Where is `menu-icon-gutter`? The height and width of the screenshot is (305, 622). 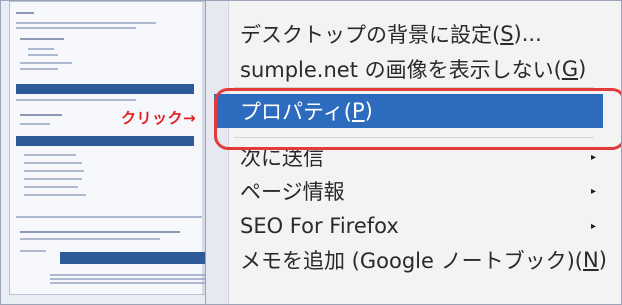
menu-icon-gutter is located at coordinates (217, 152).